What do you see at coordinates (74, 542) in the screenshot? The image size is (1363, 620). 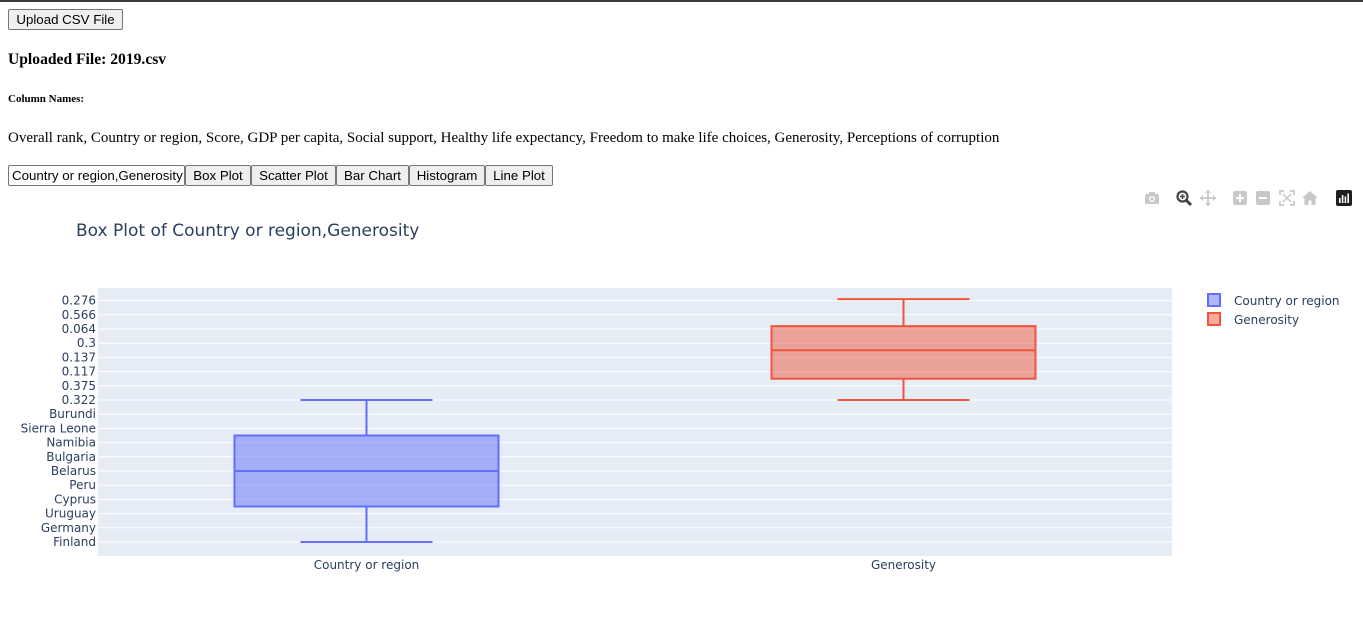 I see `y-tick-label: Finland` at bounding box center [74, 542].